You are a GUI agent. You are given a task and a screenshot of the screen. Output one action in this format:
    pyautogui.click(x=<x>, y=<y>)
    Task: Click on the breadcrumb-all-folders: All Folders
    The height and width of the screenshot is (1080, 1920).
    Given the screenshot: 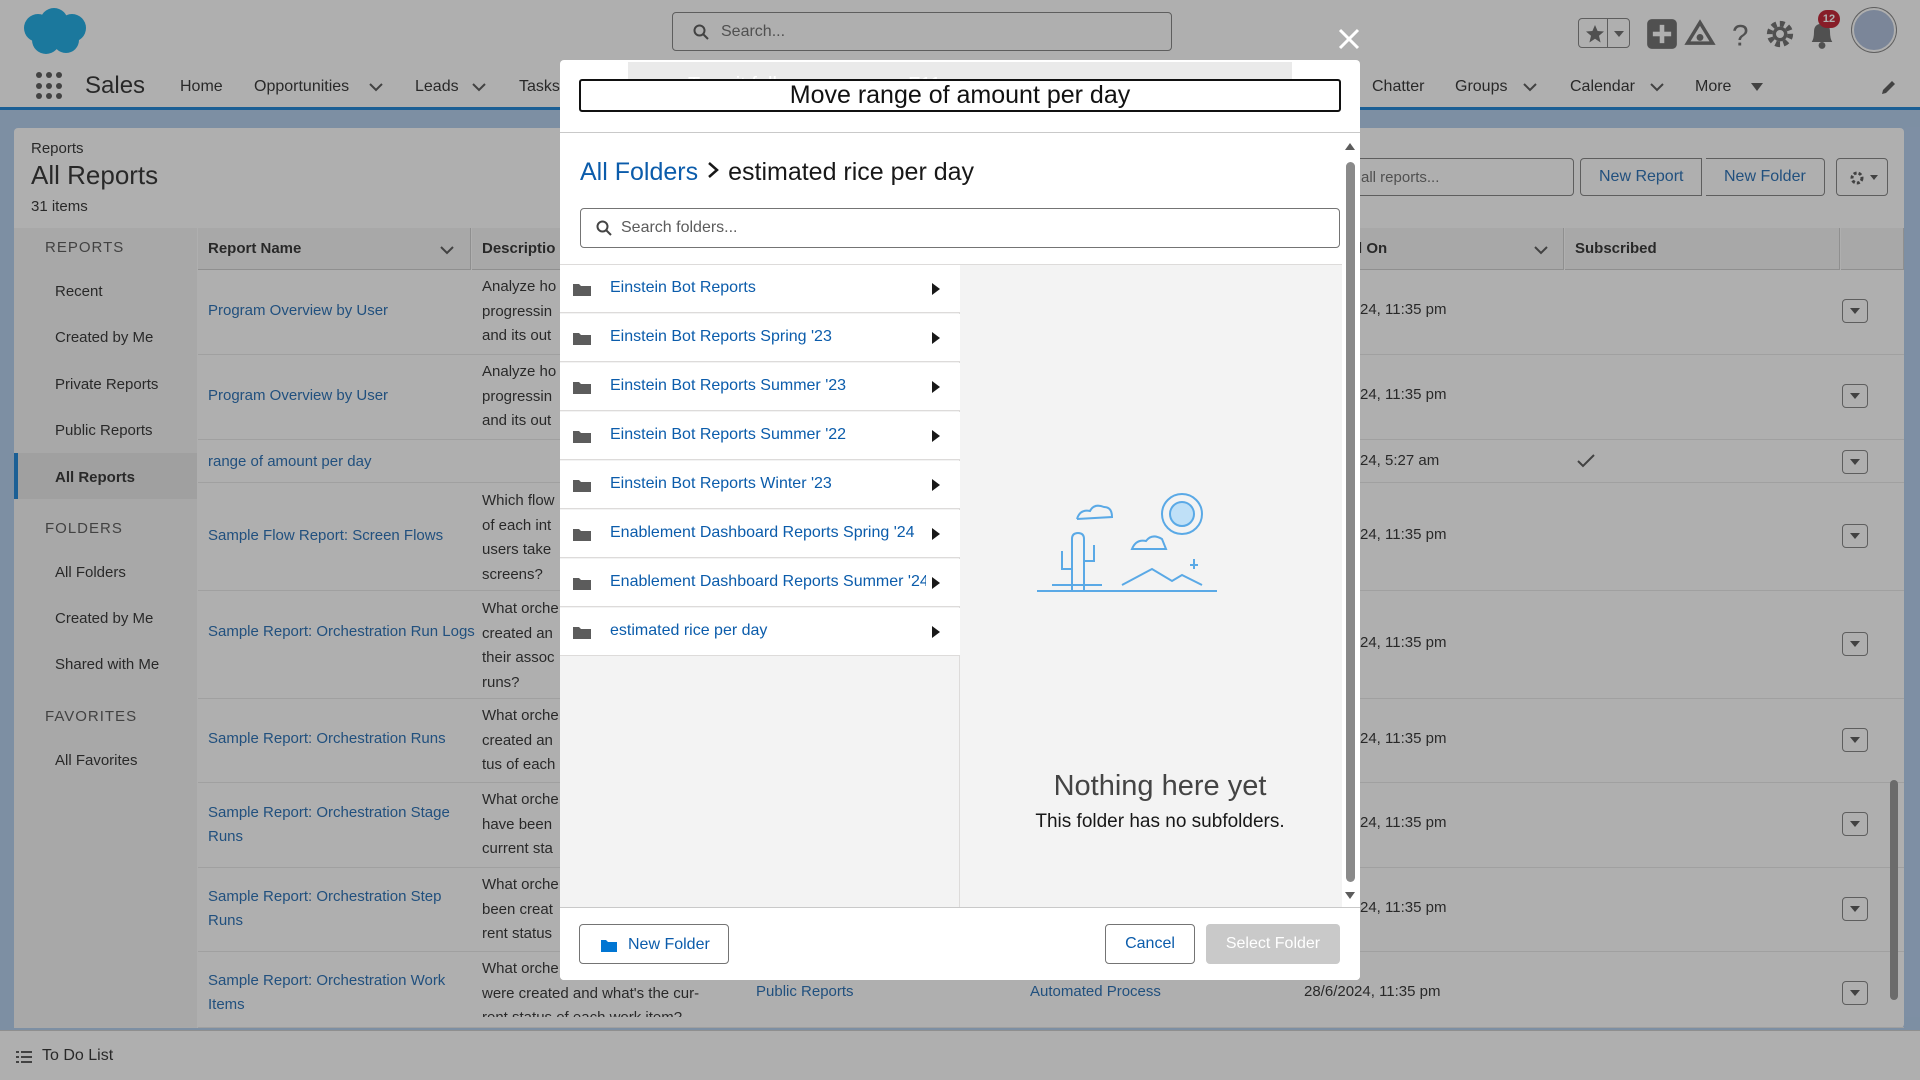 What is the action you would take?
    pyautogui.click(x=639, y=172)
    